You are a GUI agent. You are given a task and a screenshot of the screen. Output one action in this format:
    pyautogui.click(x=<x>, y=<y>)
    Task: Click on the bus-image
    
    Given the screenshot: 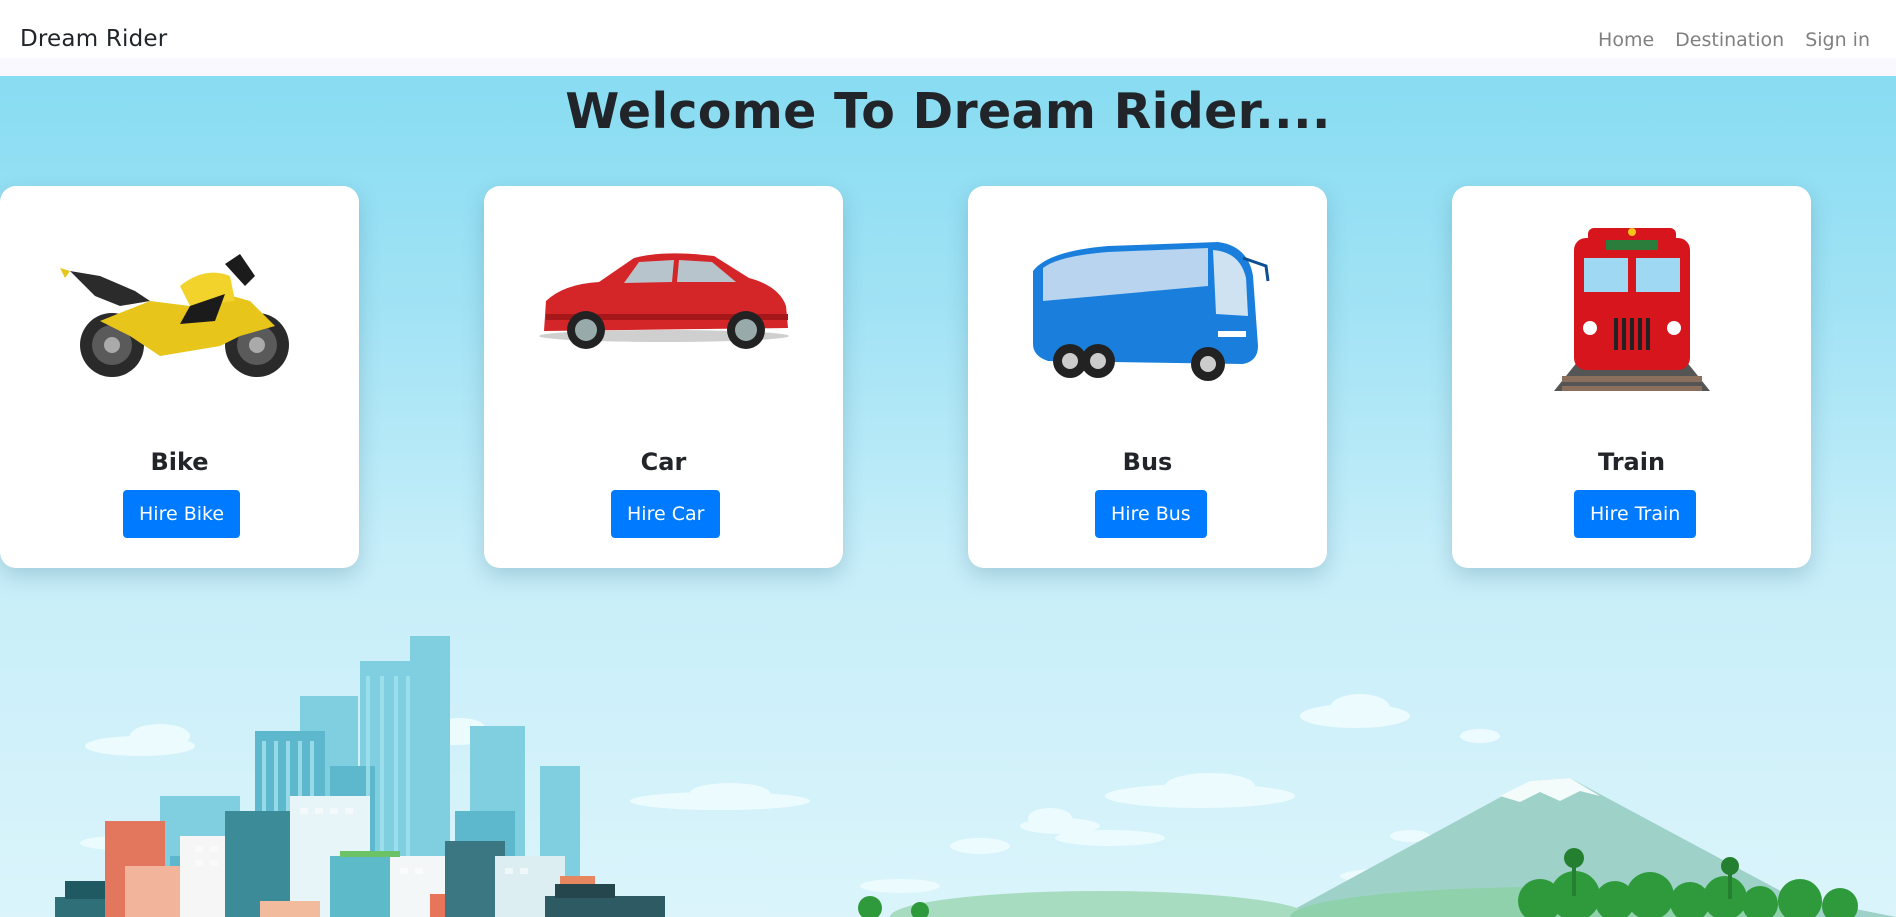 What is the action you would take?
    pyautogui.click(x=1151, y=311)
    